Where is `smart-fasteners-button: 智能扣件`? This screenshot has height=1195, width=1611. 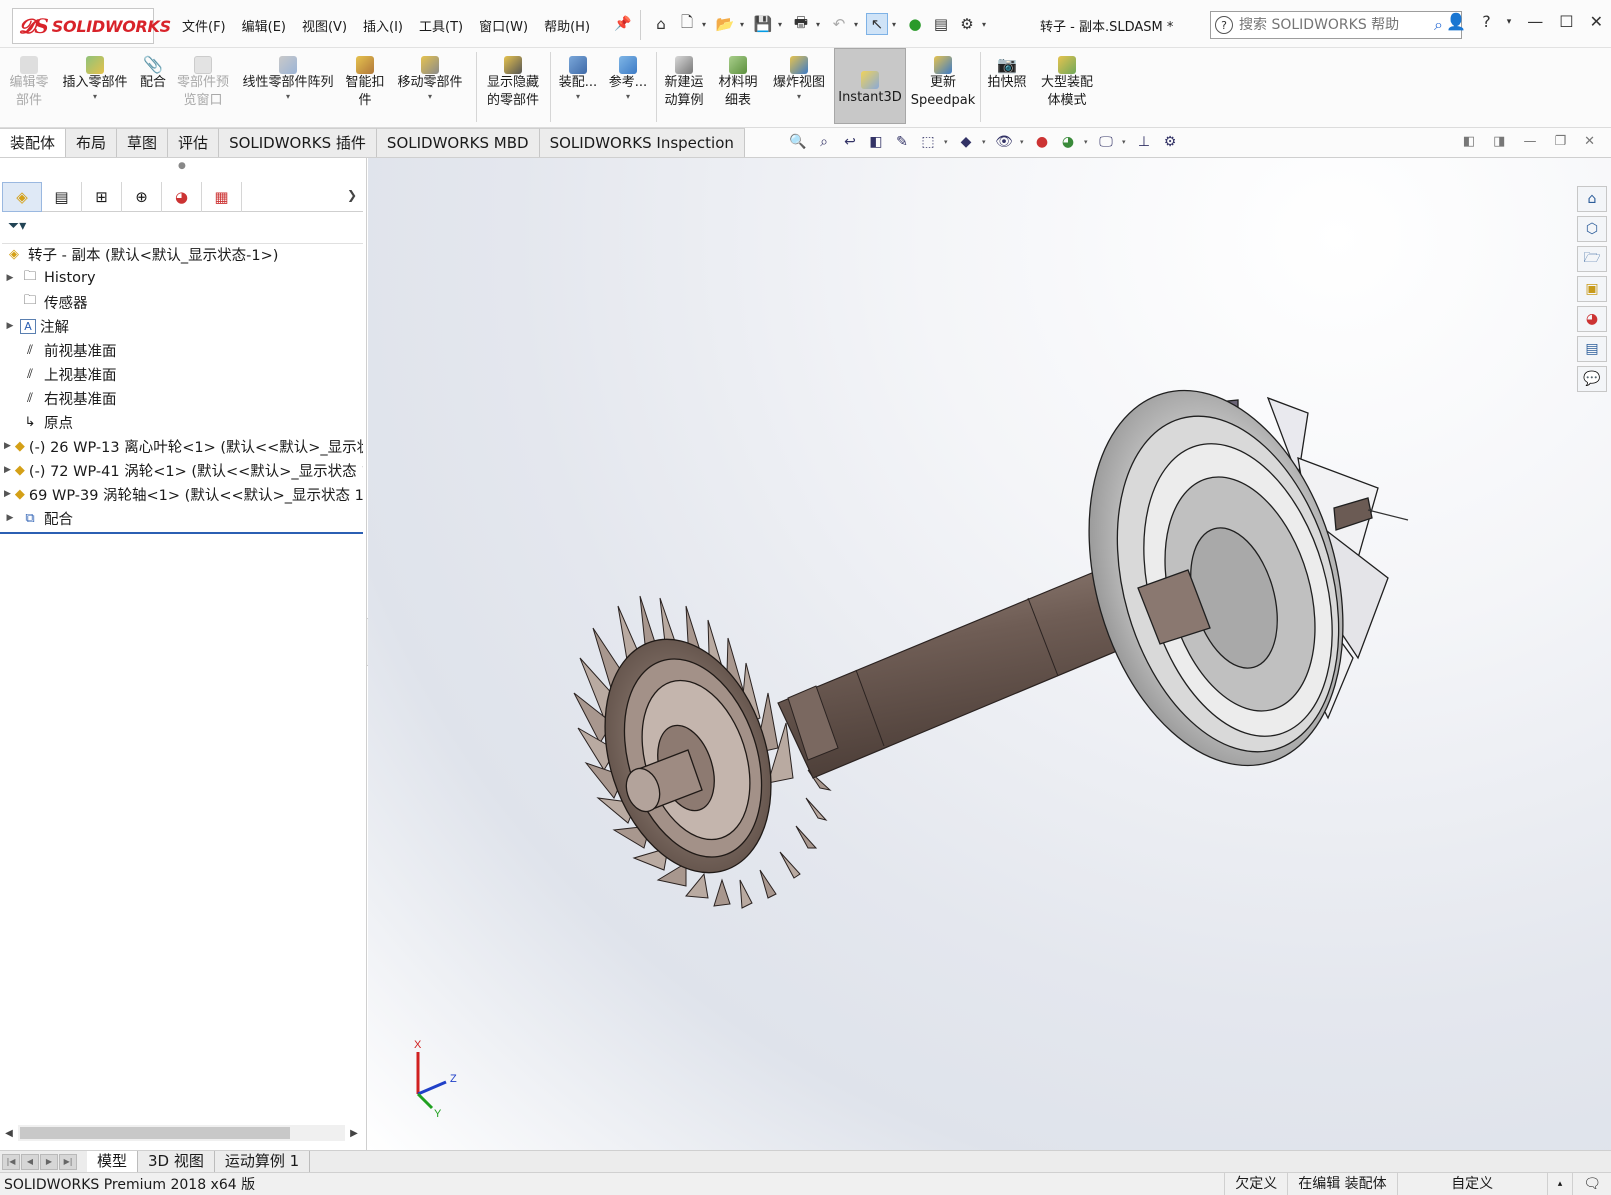 smart-fasteners-button: 智能扣件 is located at coordinates (365, 80).